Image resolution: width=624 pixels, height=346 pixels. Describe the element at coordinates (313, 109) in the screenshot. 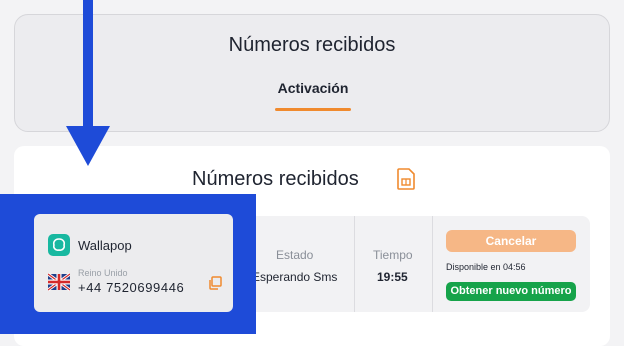

I see `tab-active-indicator` at that location.